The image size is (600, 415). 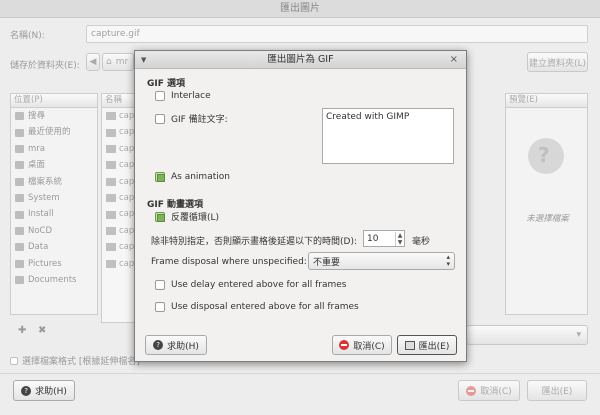 I want to click on name-label: 名稱(N):, so click(x=27, y=36).